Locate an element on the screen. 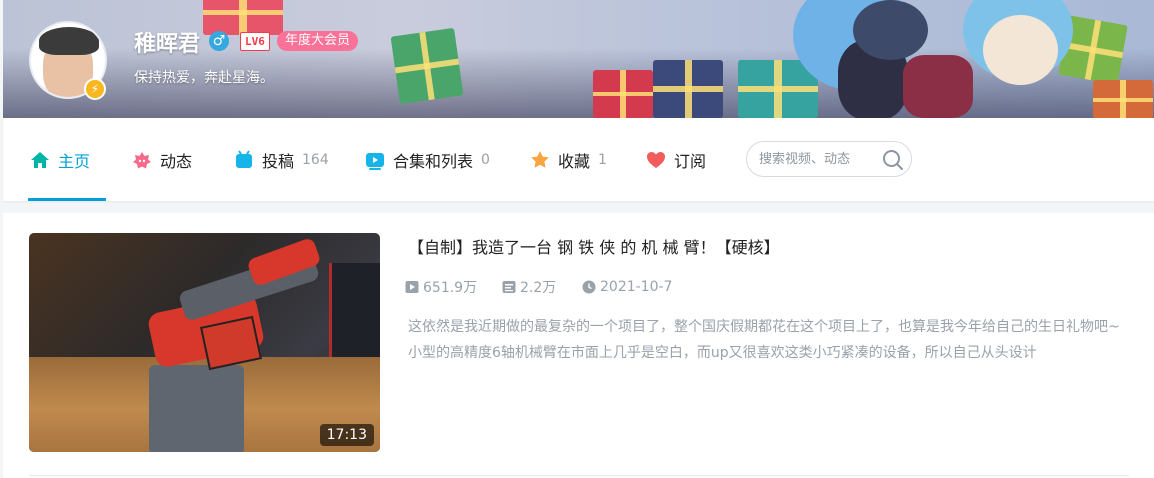 This screenshot has width=1154, height=478. plush-bear is located at coordinates (890, 30).